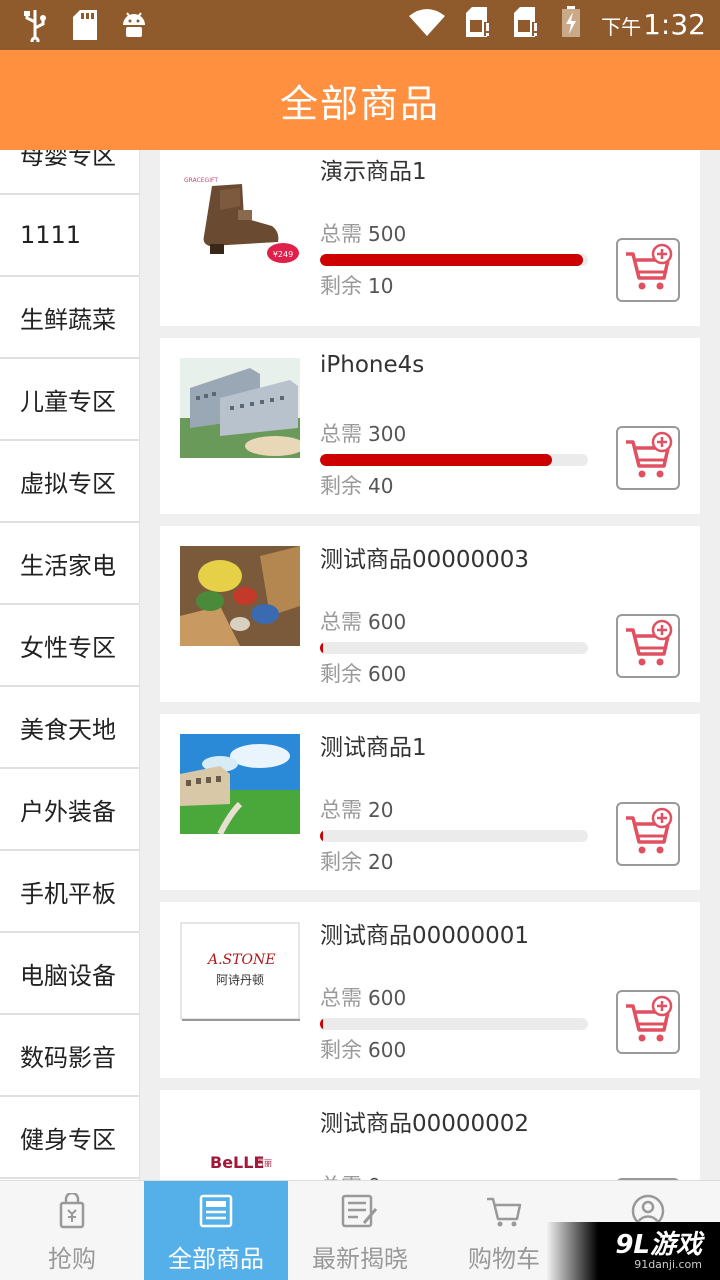 The height and width of the screenshot is (1280, 720). I want to click on astone-logo-cn: 阿诗丹顿, so click(240, 980).